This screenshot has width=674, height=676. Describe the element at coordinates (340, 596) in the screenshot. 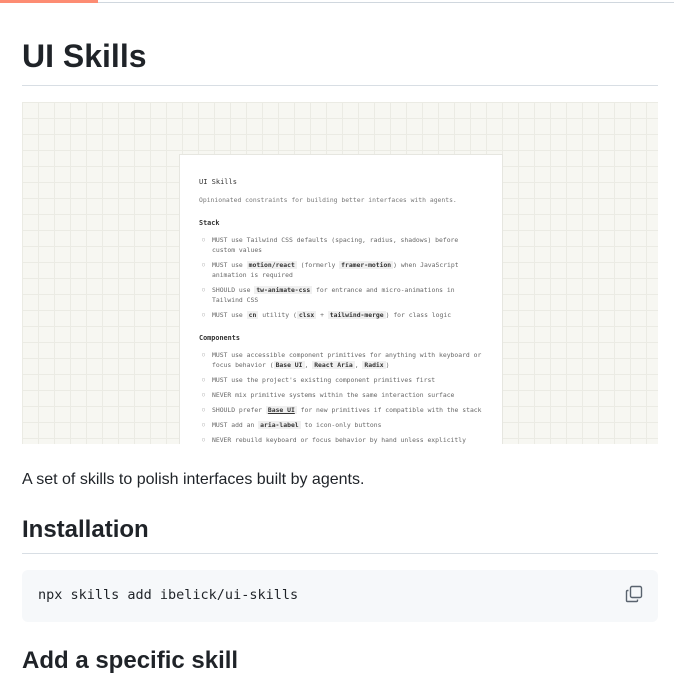

I see `code-block: npx skills add ibelick/ui-skills` at that location.